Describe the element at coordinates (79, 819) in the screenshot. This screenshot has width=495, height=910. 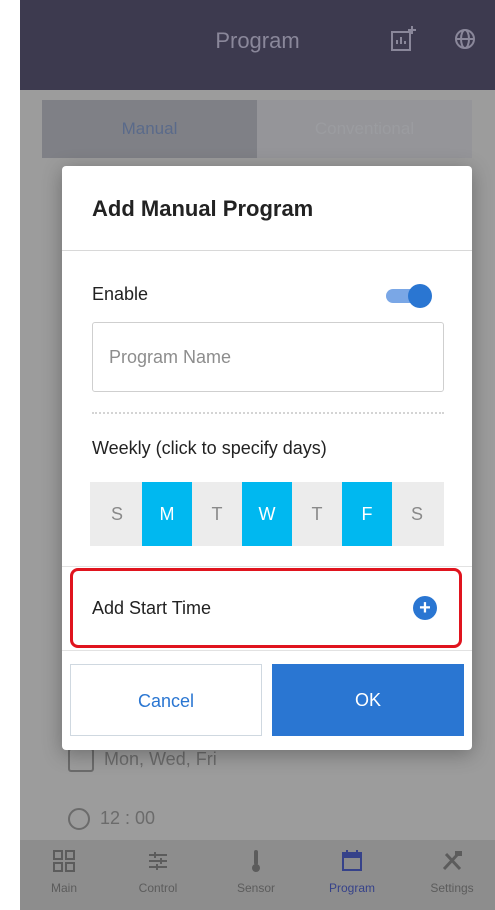
I see `clock-icon` at that location.